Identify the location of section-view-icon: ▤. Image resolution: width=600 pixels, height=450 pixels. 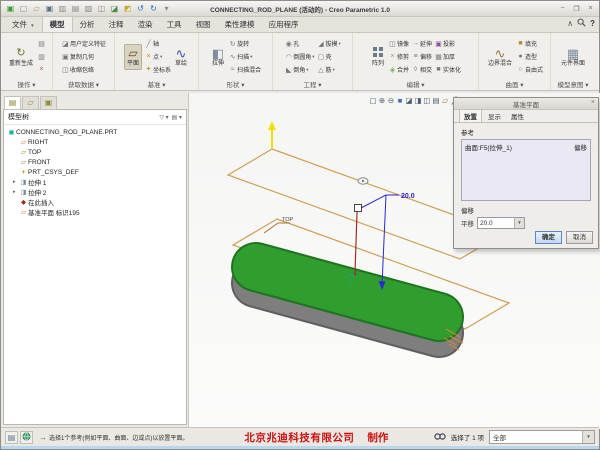
(436, 100).